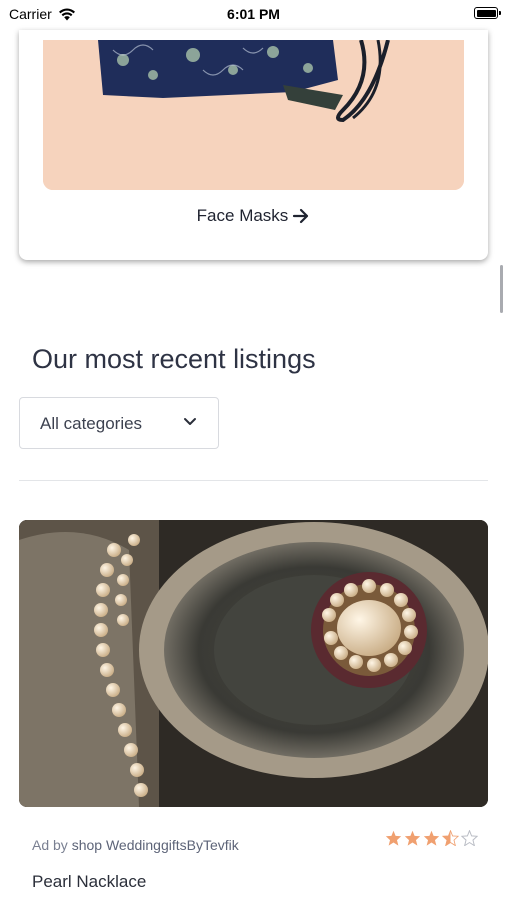 The image size is (507, 900). I want to click on scrollbar, so click(501, 289).